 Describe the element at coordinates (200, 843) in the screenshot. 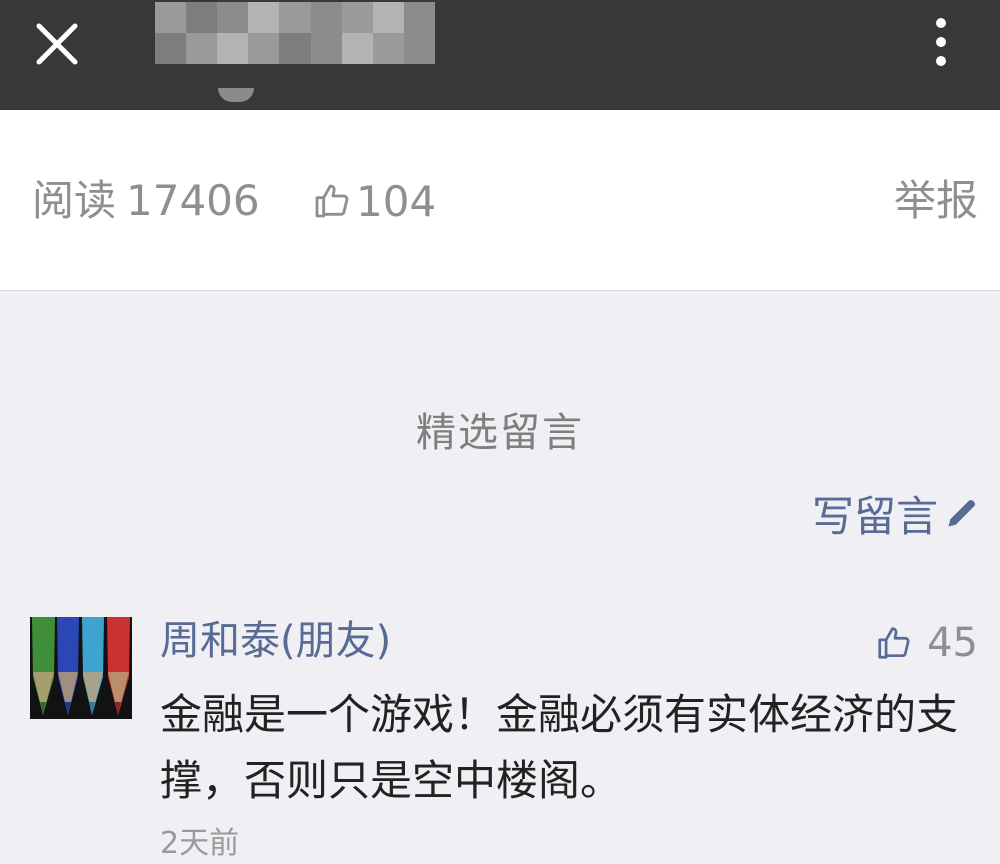

I see `comment-timestamp: 2天前` at that location.